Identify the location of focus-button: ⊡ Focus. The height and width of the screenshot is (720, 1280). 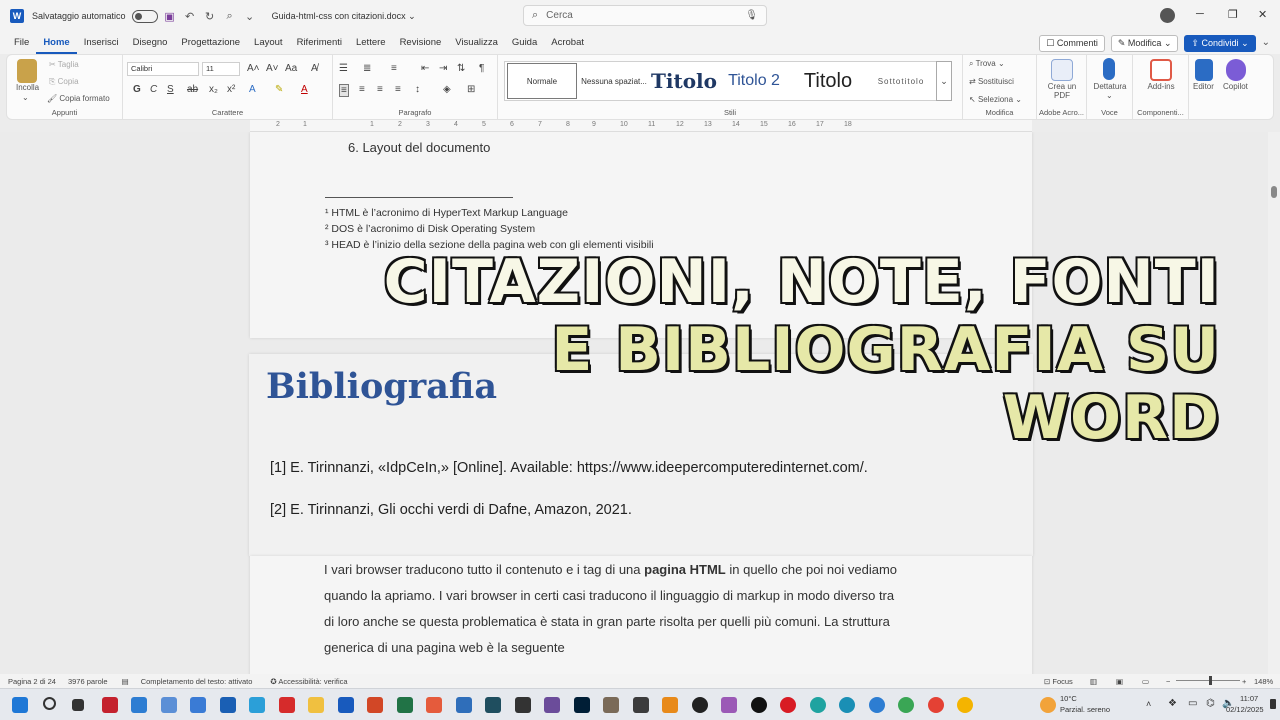
(1058, 681).